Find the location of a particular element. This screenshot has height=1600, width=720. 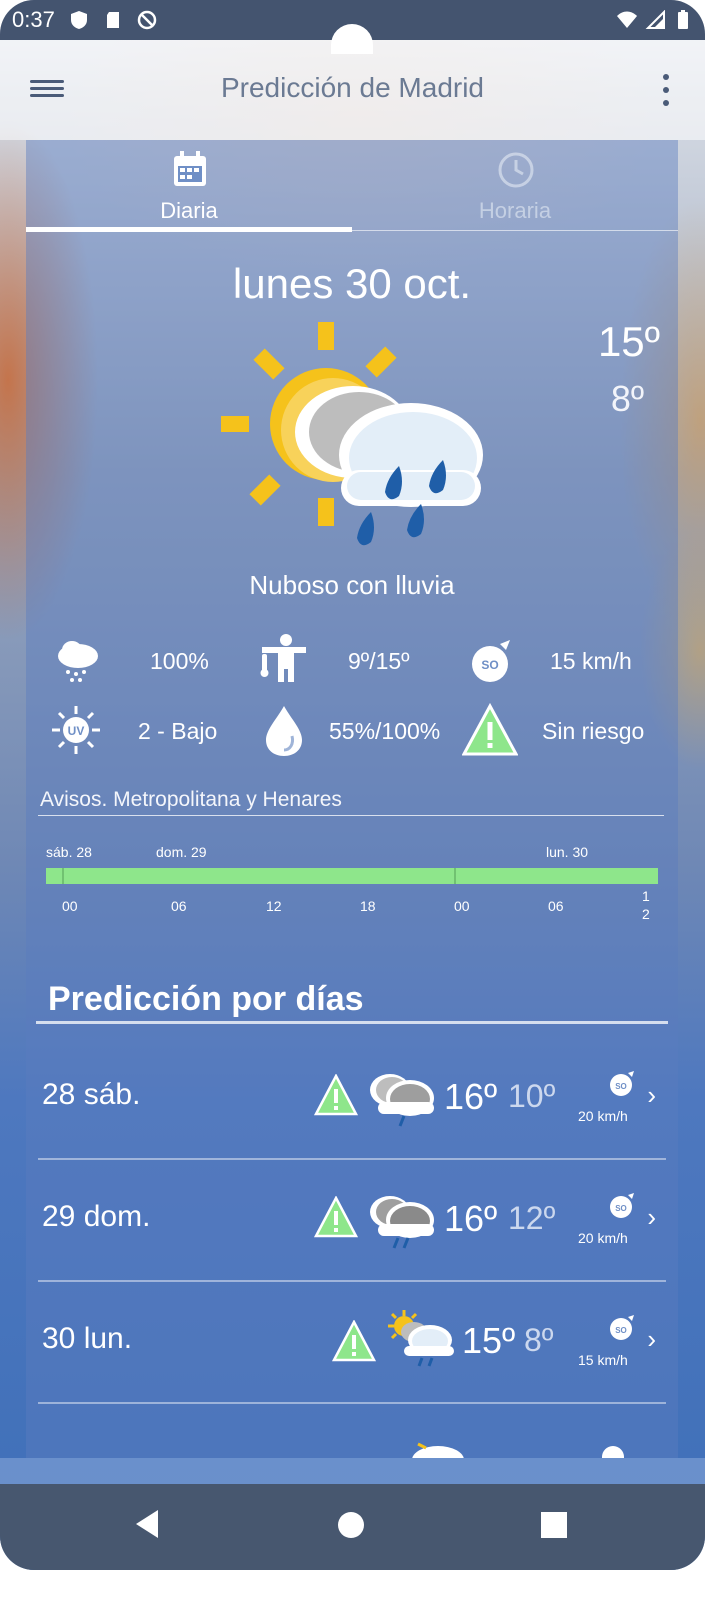

tab-horaria-label: Horaria is located at coordinates (515, 210).